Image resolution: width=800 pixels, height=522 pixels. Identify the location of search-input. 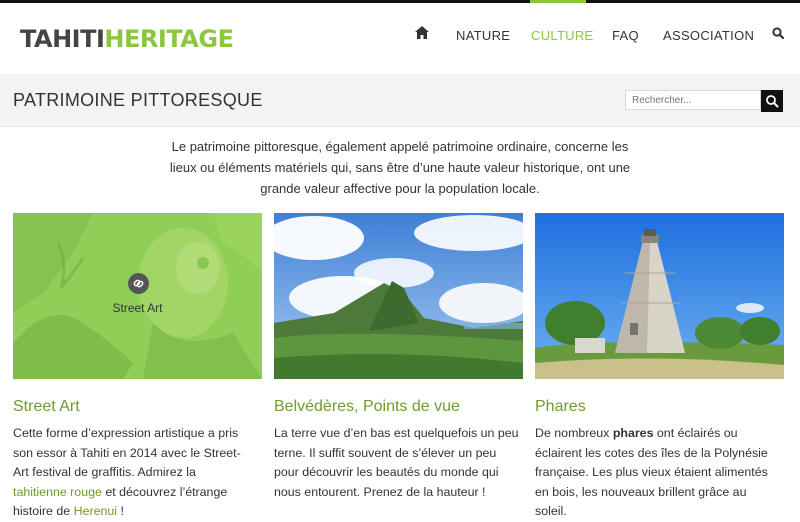
(693, 100).